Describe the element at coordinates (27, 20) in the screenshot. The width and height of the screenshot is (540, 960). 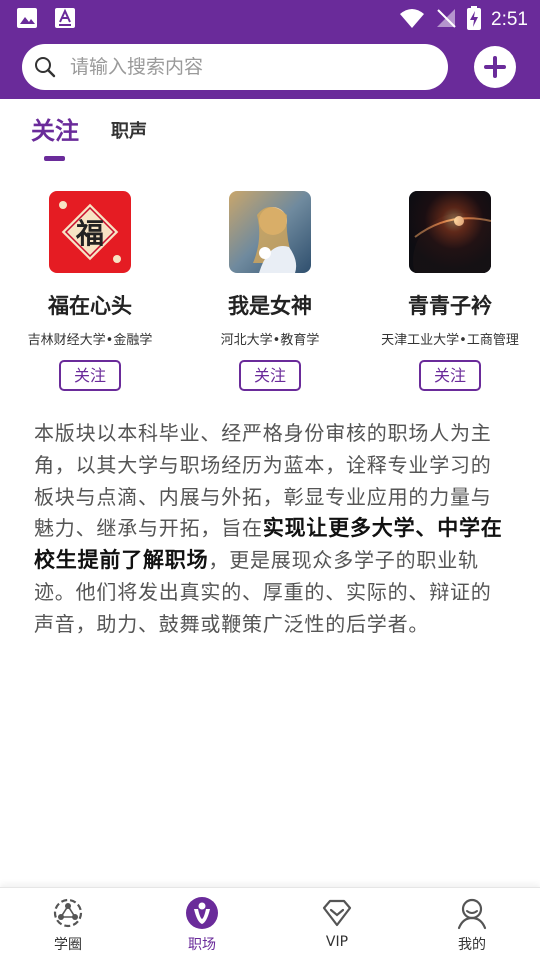
I see `gallery-notification-icon` at that location.